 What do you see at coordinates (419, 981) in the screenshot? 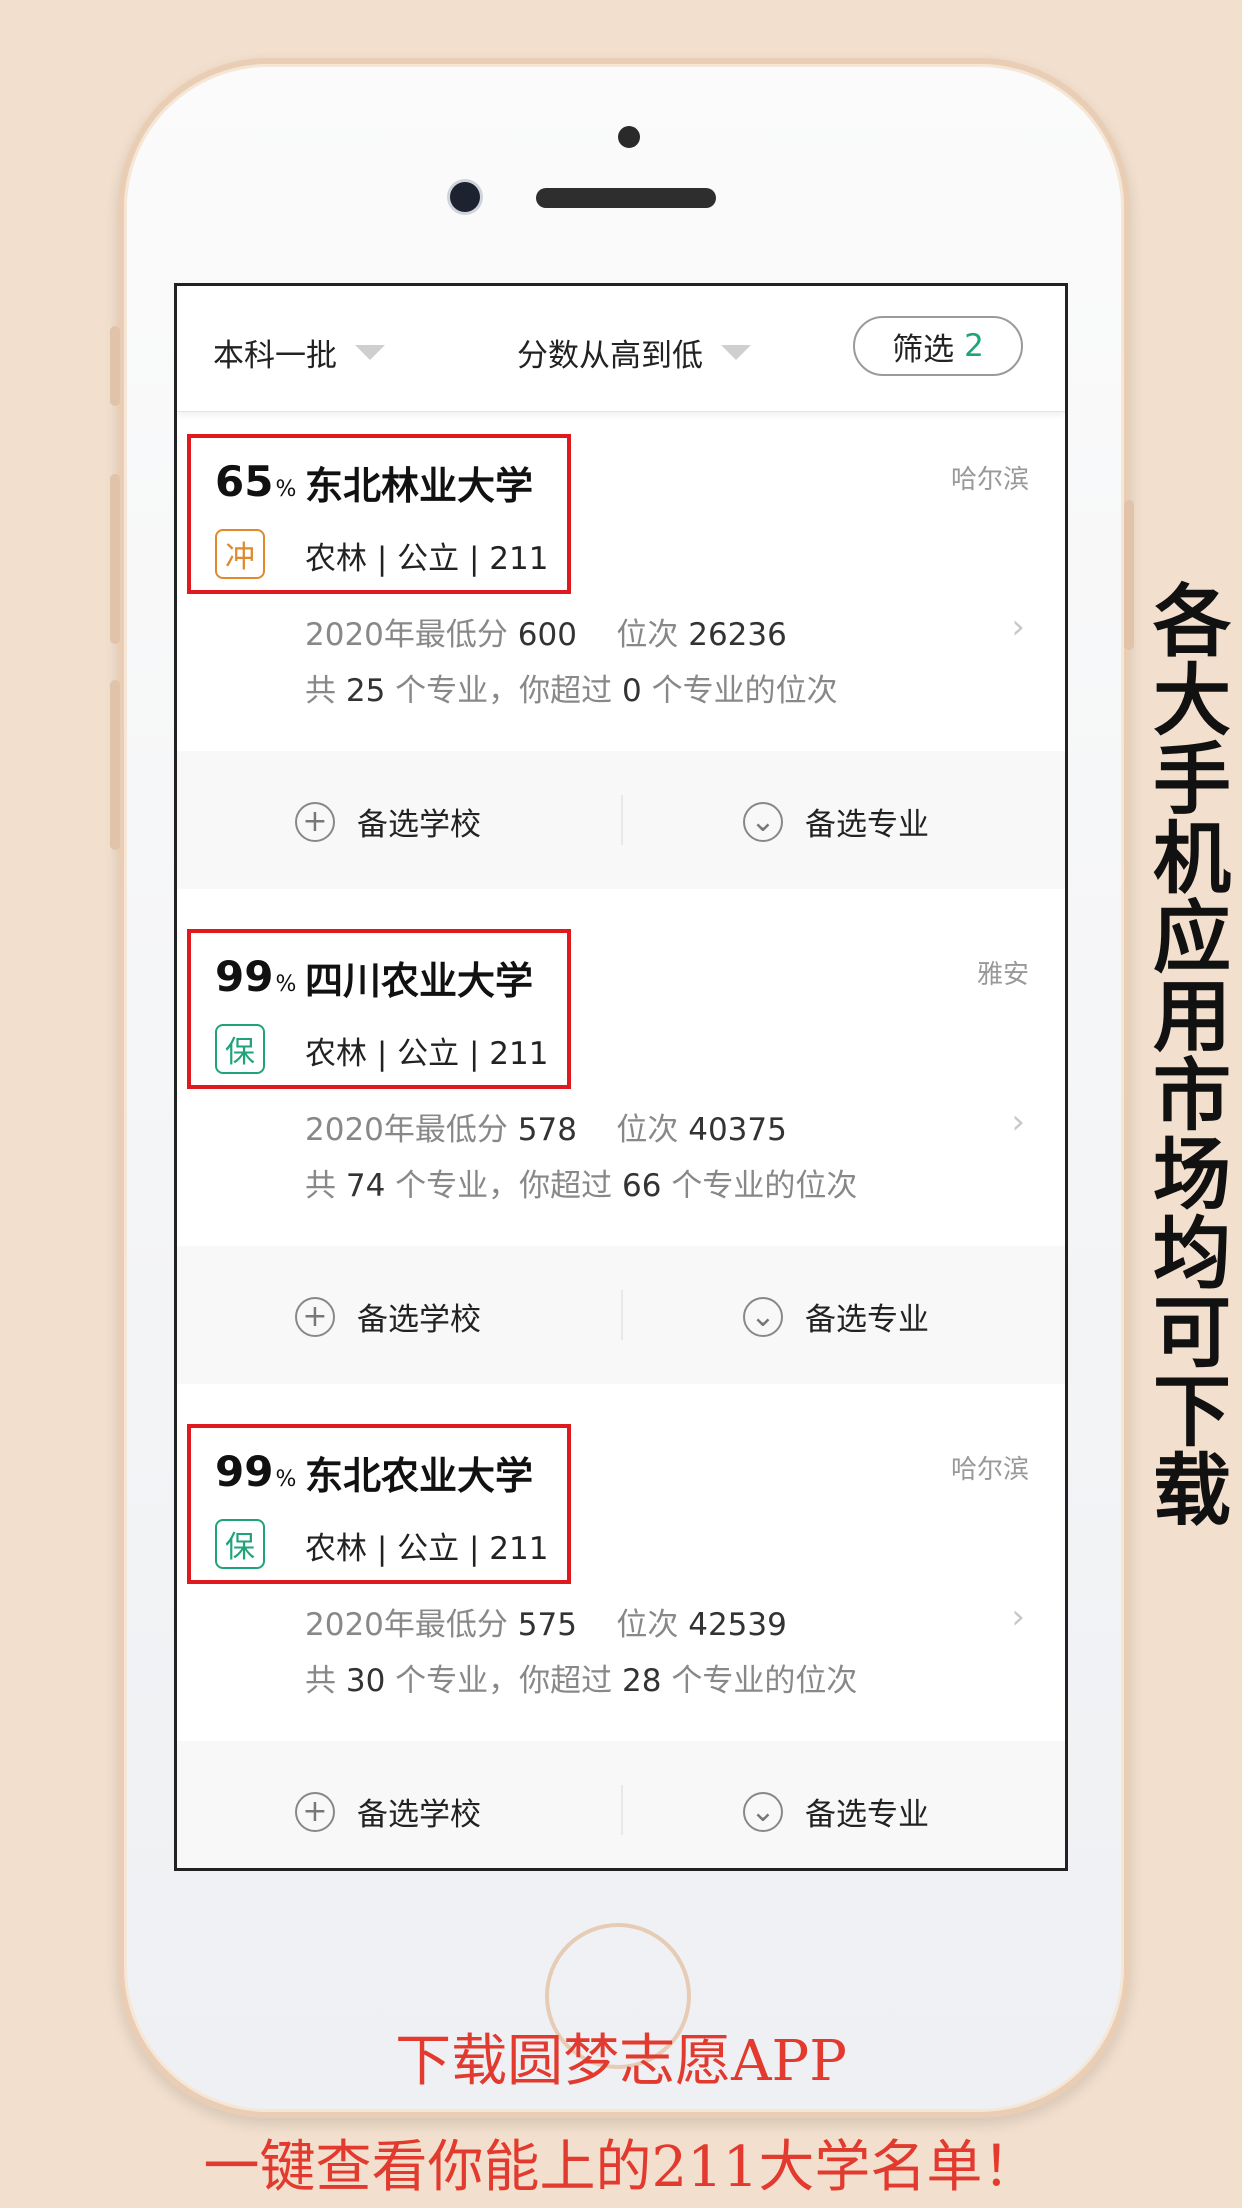
I see `university-name: 四川农业大学` at bounding box center [419, 981].